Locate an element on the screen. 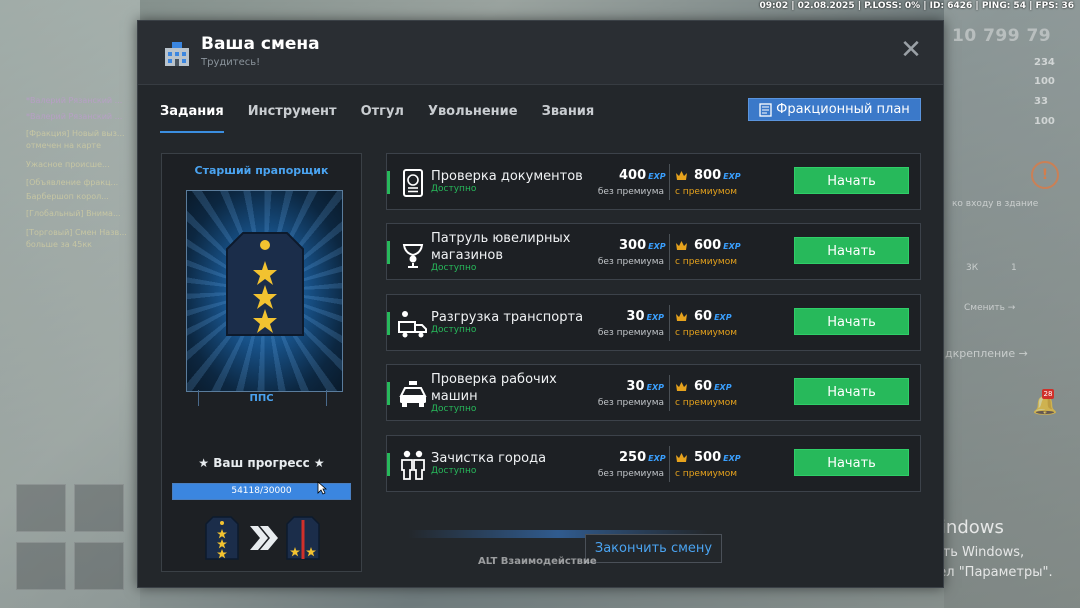  exp-premium: 600 EXP is located at coordinates (717, 245).